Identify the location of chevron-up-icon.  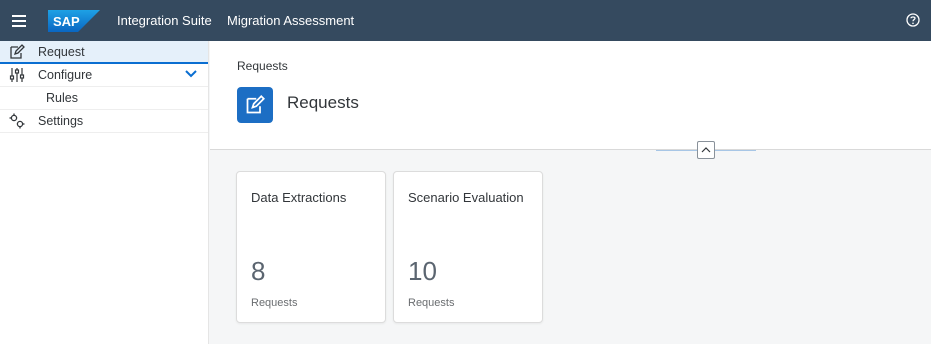
(706, 150).